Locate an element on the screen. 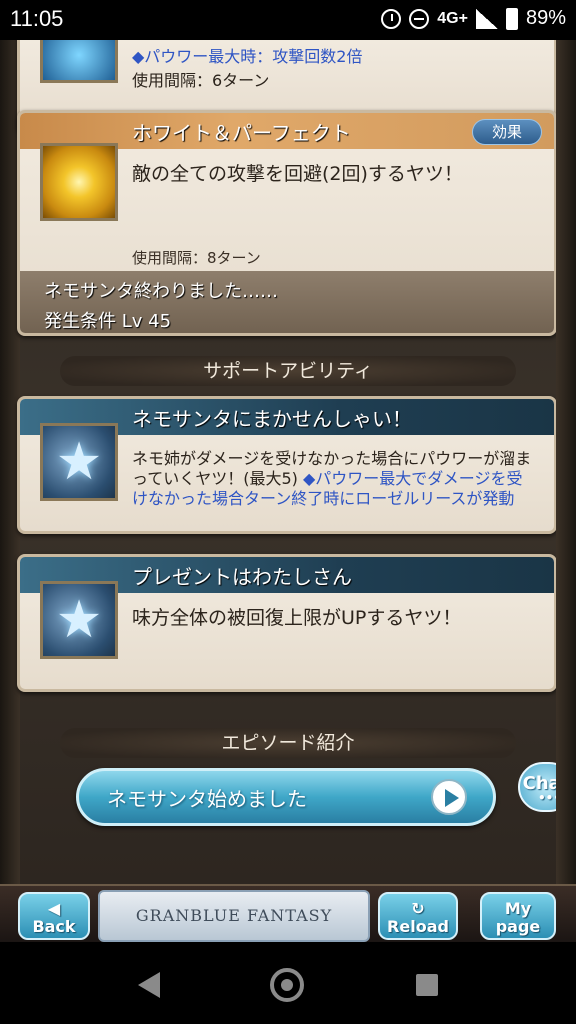  previous-skill-icon is located at coordinates (79, 61).